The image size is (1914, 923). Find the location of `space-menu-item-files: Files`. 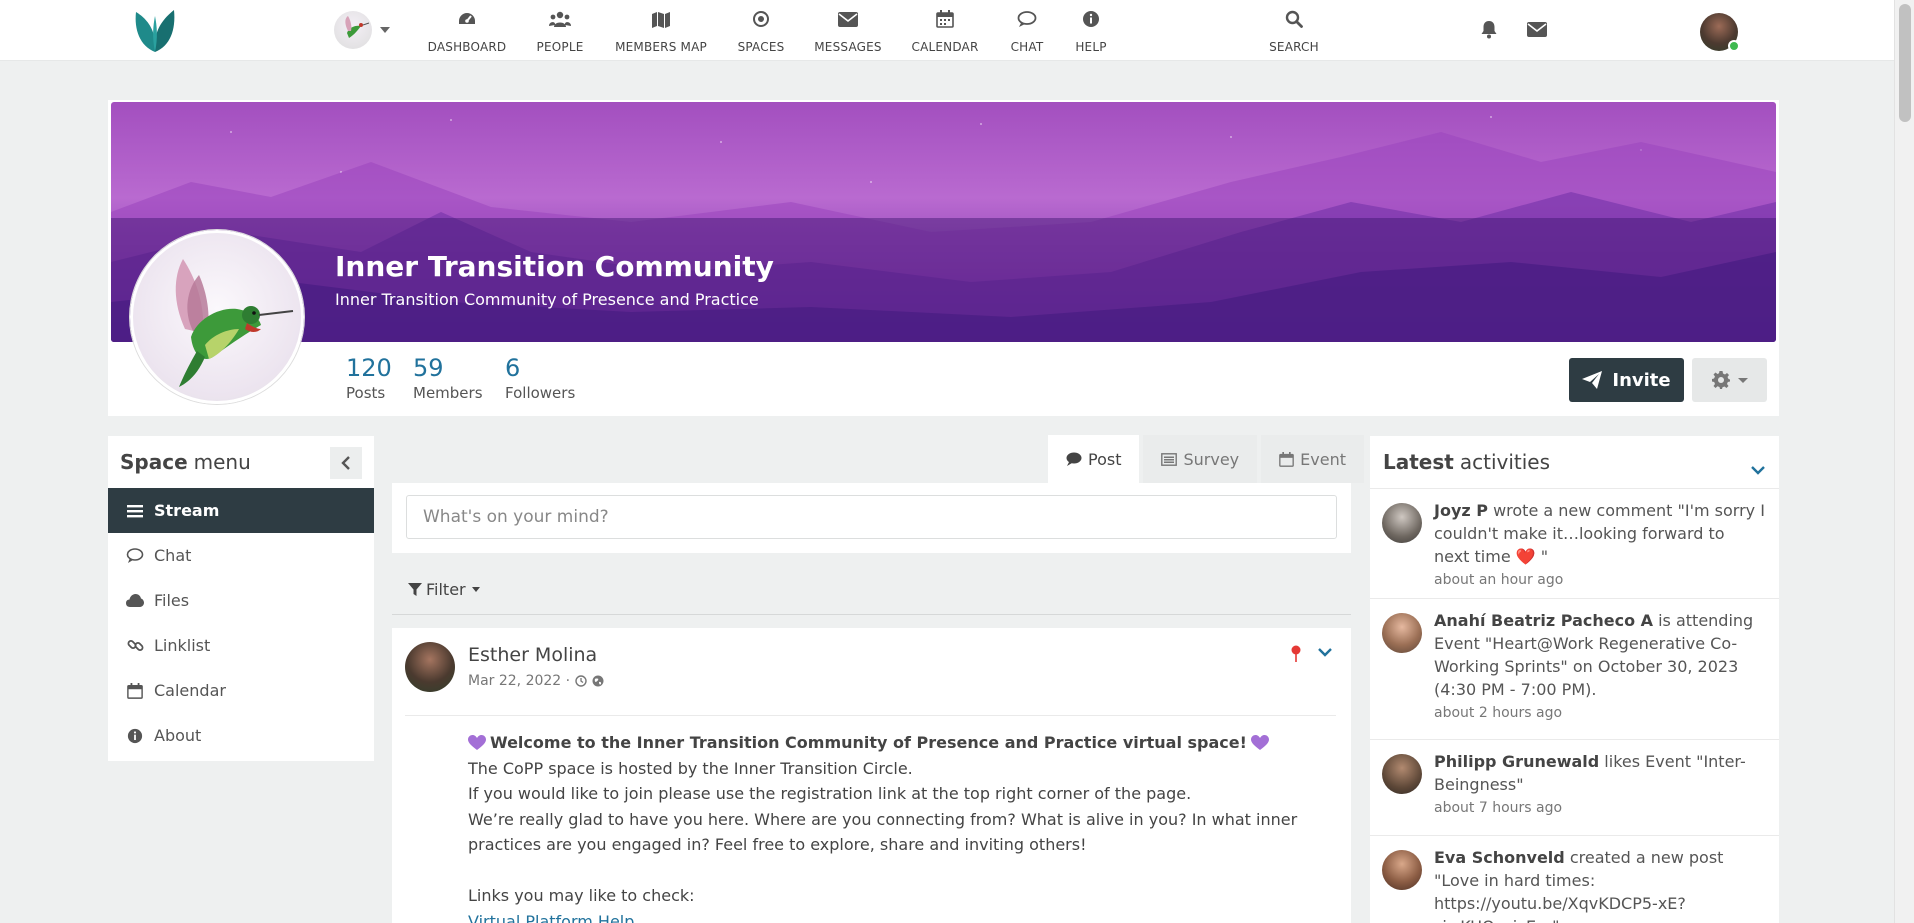

space-menu-item-files: Files is located at coordinates (241, 600).